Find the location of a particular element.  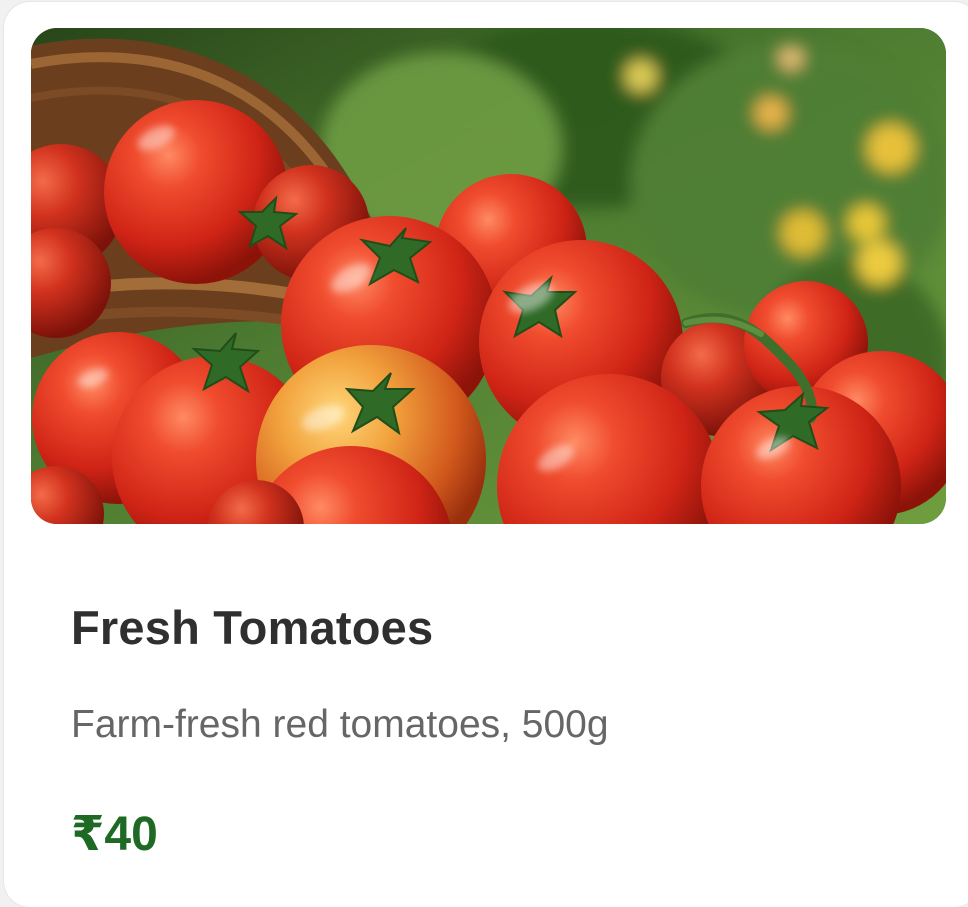

product-price: ₹40 is located at coordinates (114, 834).